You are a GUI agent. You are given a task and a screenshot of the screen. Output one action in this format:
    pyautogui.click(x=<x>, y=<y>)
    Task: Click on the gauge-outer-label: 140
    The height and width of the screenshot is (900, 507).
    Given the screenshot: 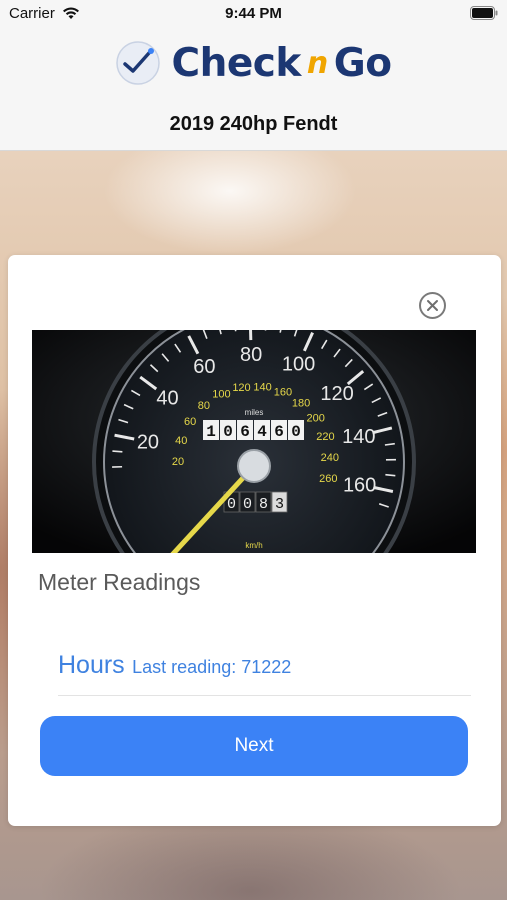 What is the action you would take?
    pyautogui.click(x=358, y=437)
    